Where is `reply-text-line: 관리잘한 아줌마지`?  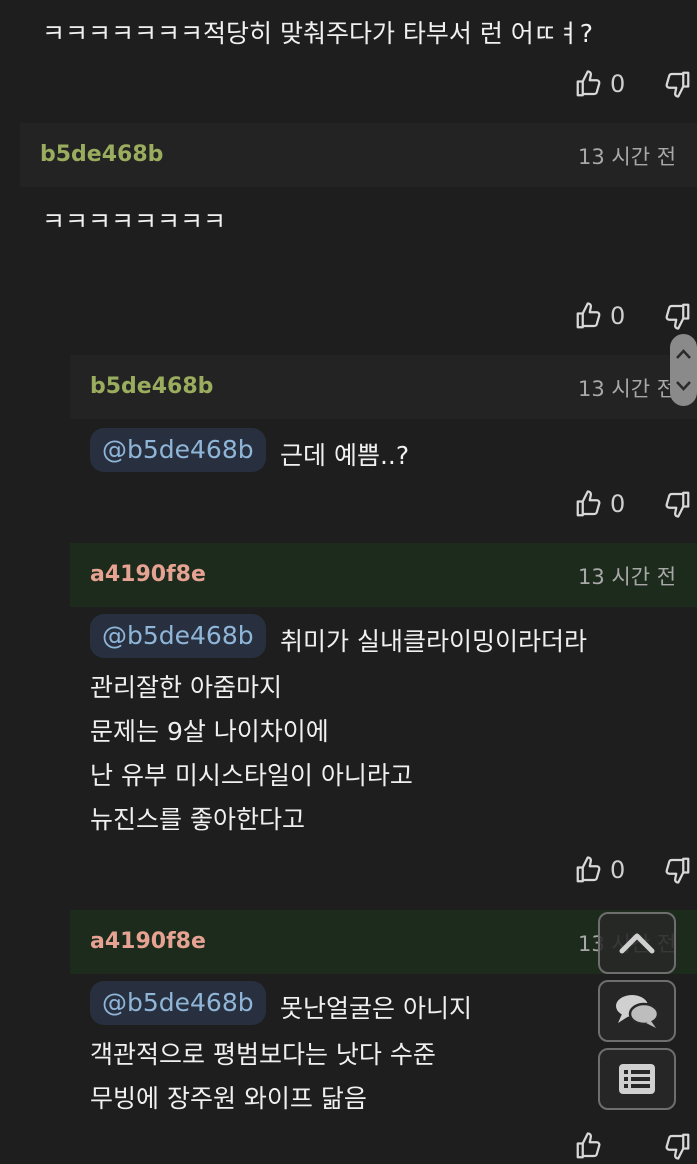 reply-text-line: 관리잘한 아줌마지 is located at coordinates (186, 687).